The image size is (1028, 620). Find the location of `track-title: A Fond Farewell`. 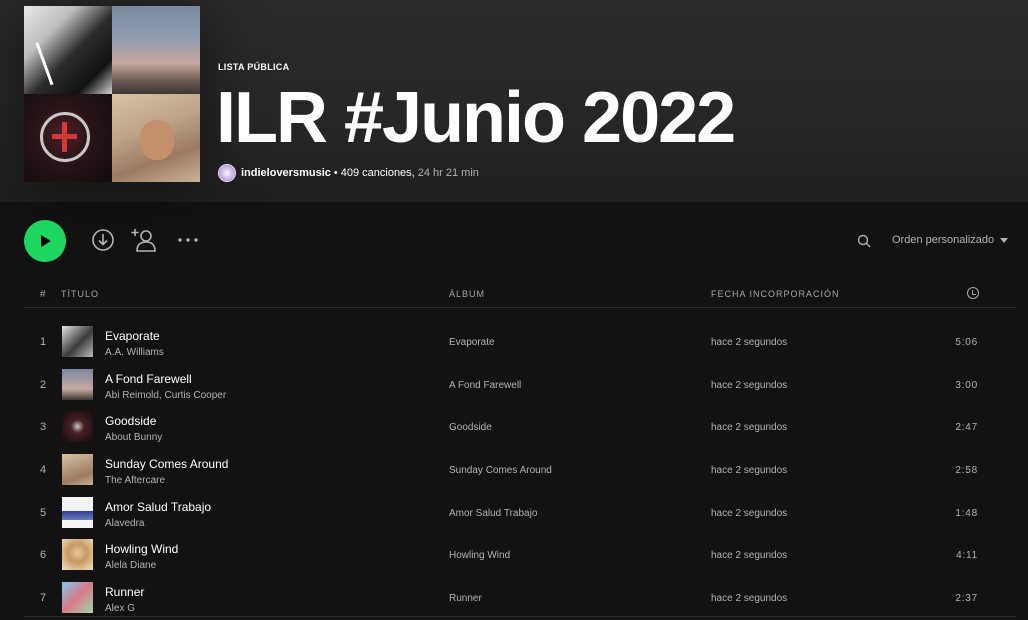

track-title: A Fond Farewell is located at coordinates (148, 379).